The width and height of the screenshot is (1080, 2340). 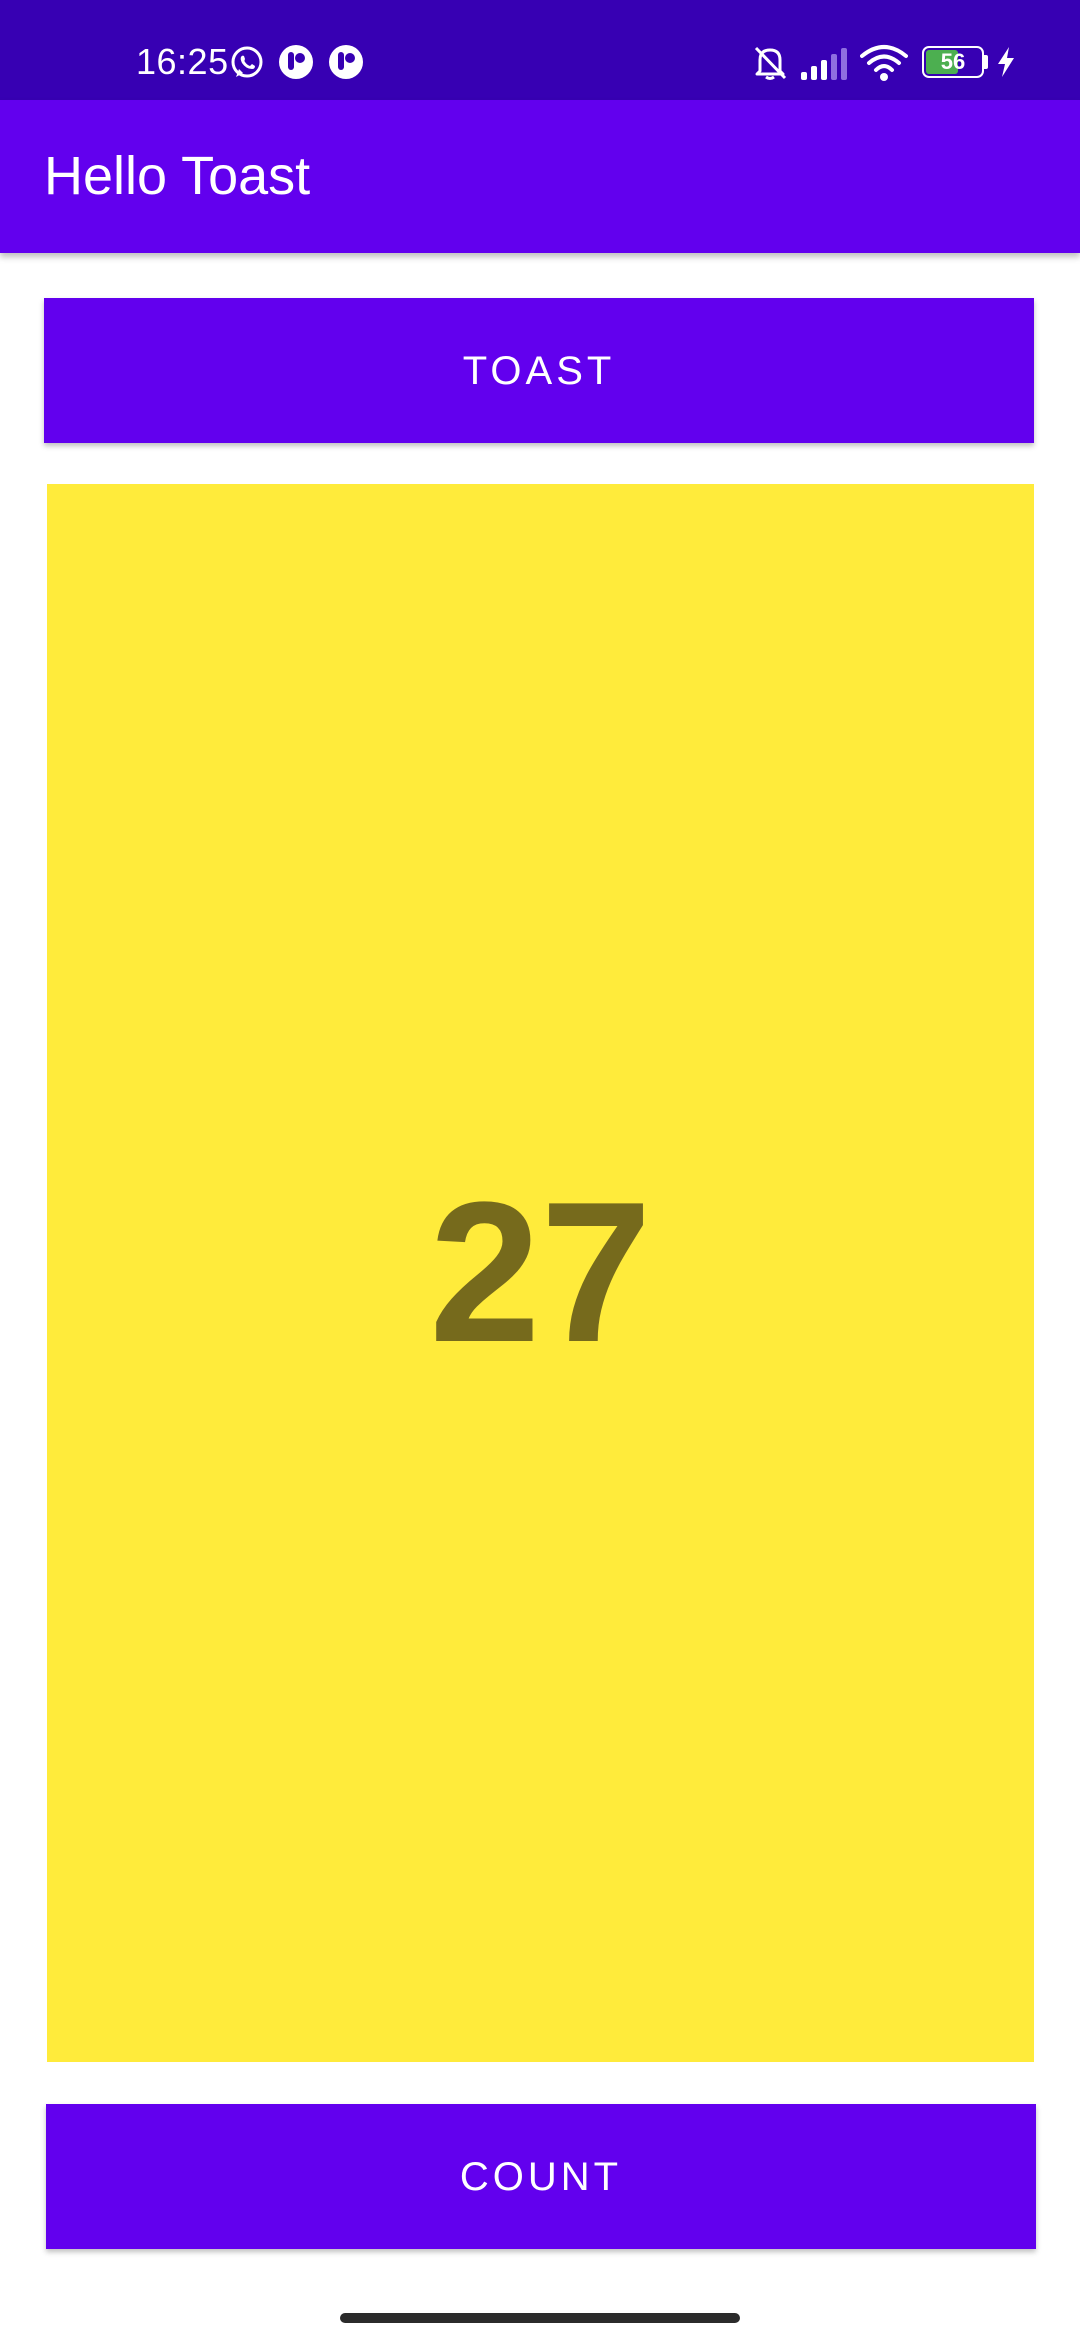 I want to click on app-title: Hello Toast, so click(x=177, y=176).